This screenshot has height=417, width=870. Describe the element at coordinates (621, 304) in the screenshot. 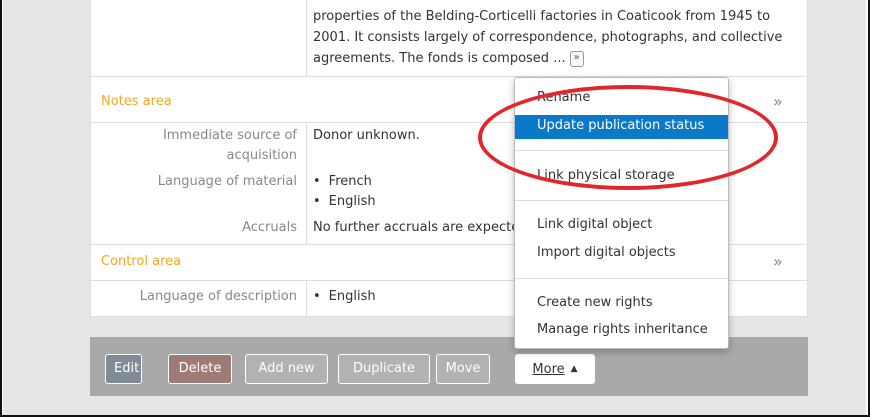

I see `menu-item-create-new-rights: Create new rights` at that location.